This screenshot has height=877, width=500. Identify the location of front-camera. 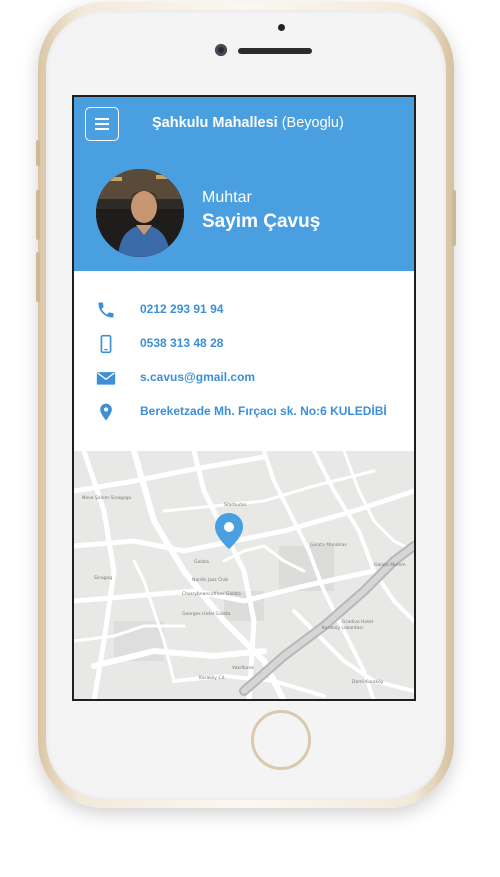
(221, 50).